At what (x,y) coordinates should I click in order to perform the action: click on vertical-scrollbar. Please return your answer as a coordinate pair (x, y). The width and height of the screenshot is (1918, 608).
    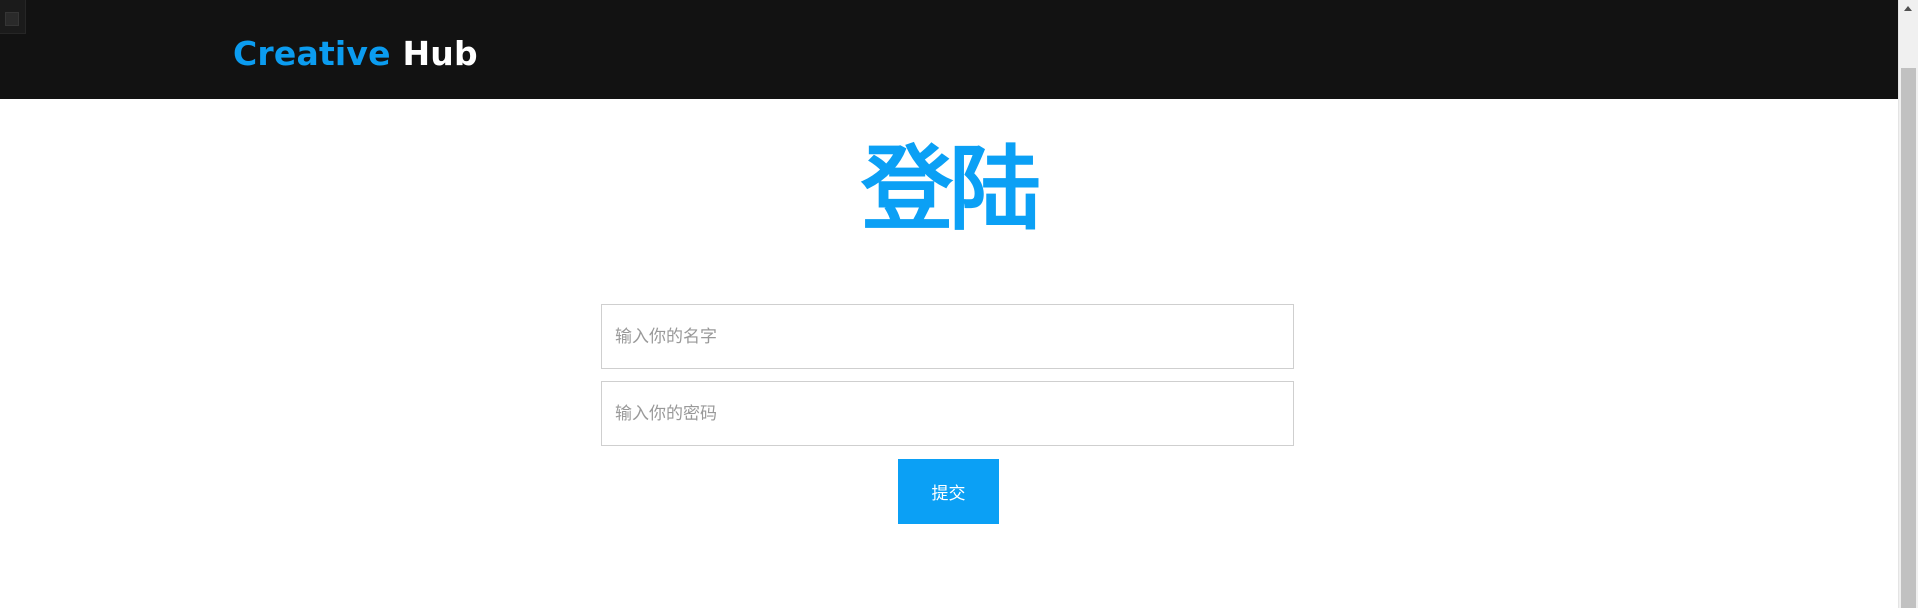
    Looking at the image, I should click on (1908, 304).